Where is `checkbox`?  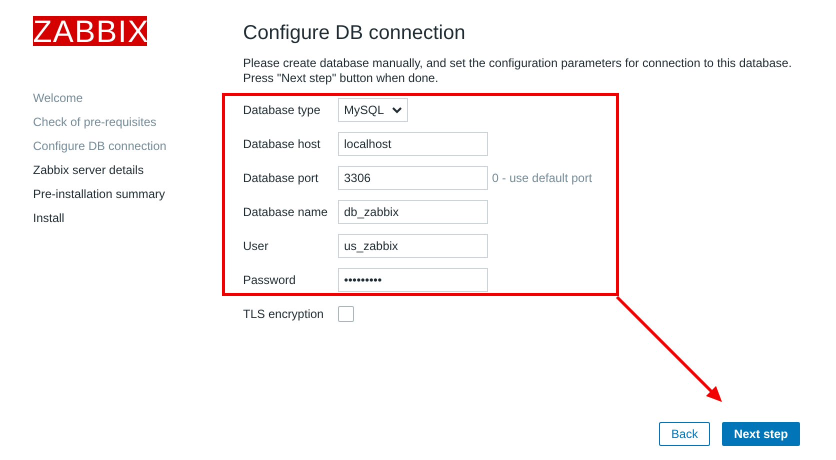
checkbox is located at coordinates (346, 314).